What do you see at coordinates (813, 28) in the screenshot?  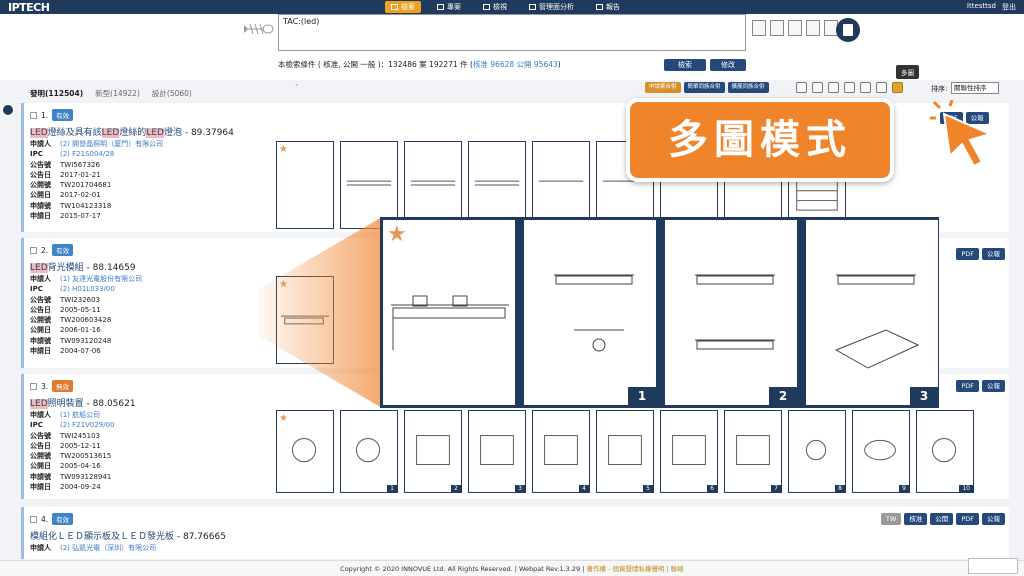 I see `copy-tool-icon` at bounding box center [813, 28].